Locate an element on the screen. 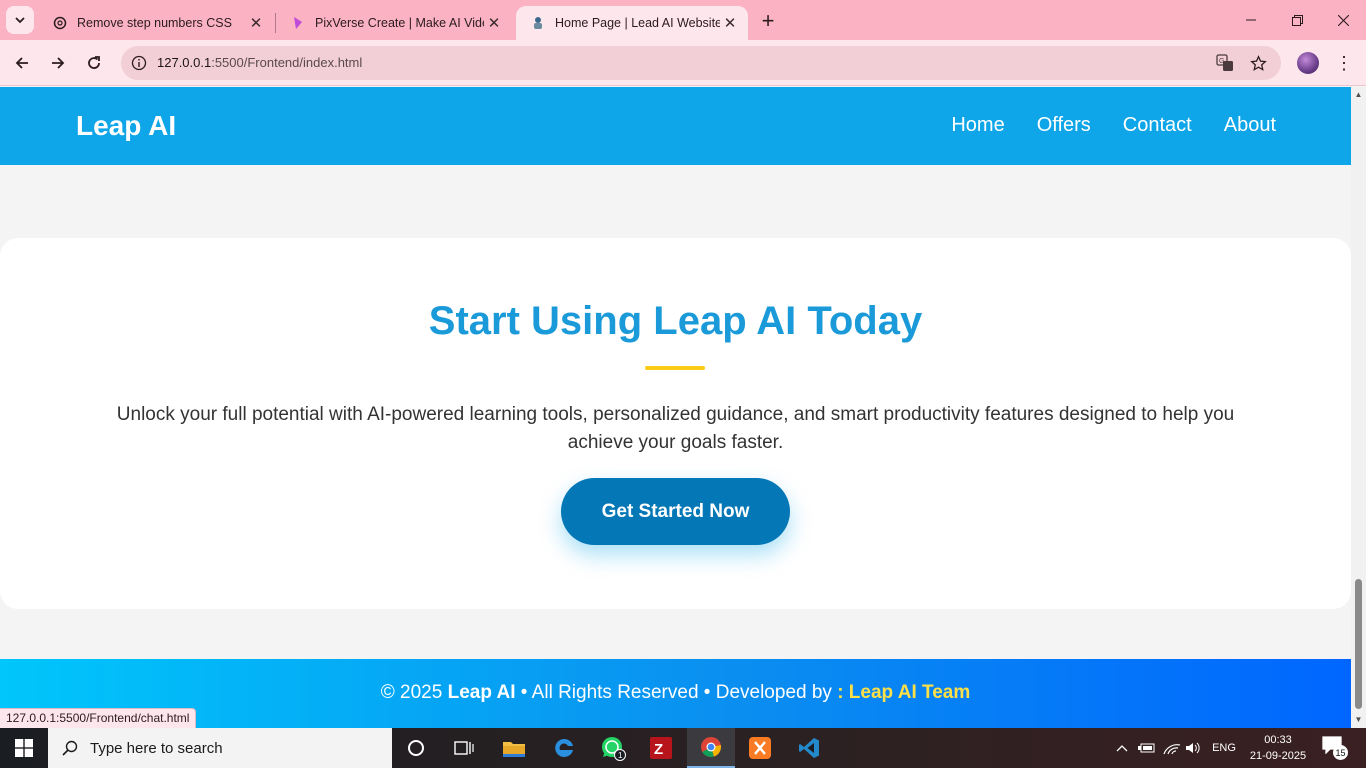 The height and width of the screenshot is (768, 1366). site-info-icon is located at coordinates (139, 63).